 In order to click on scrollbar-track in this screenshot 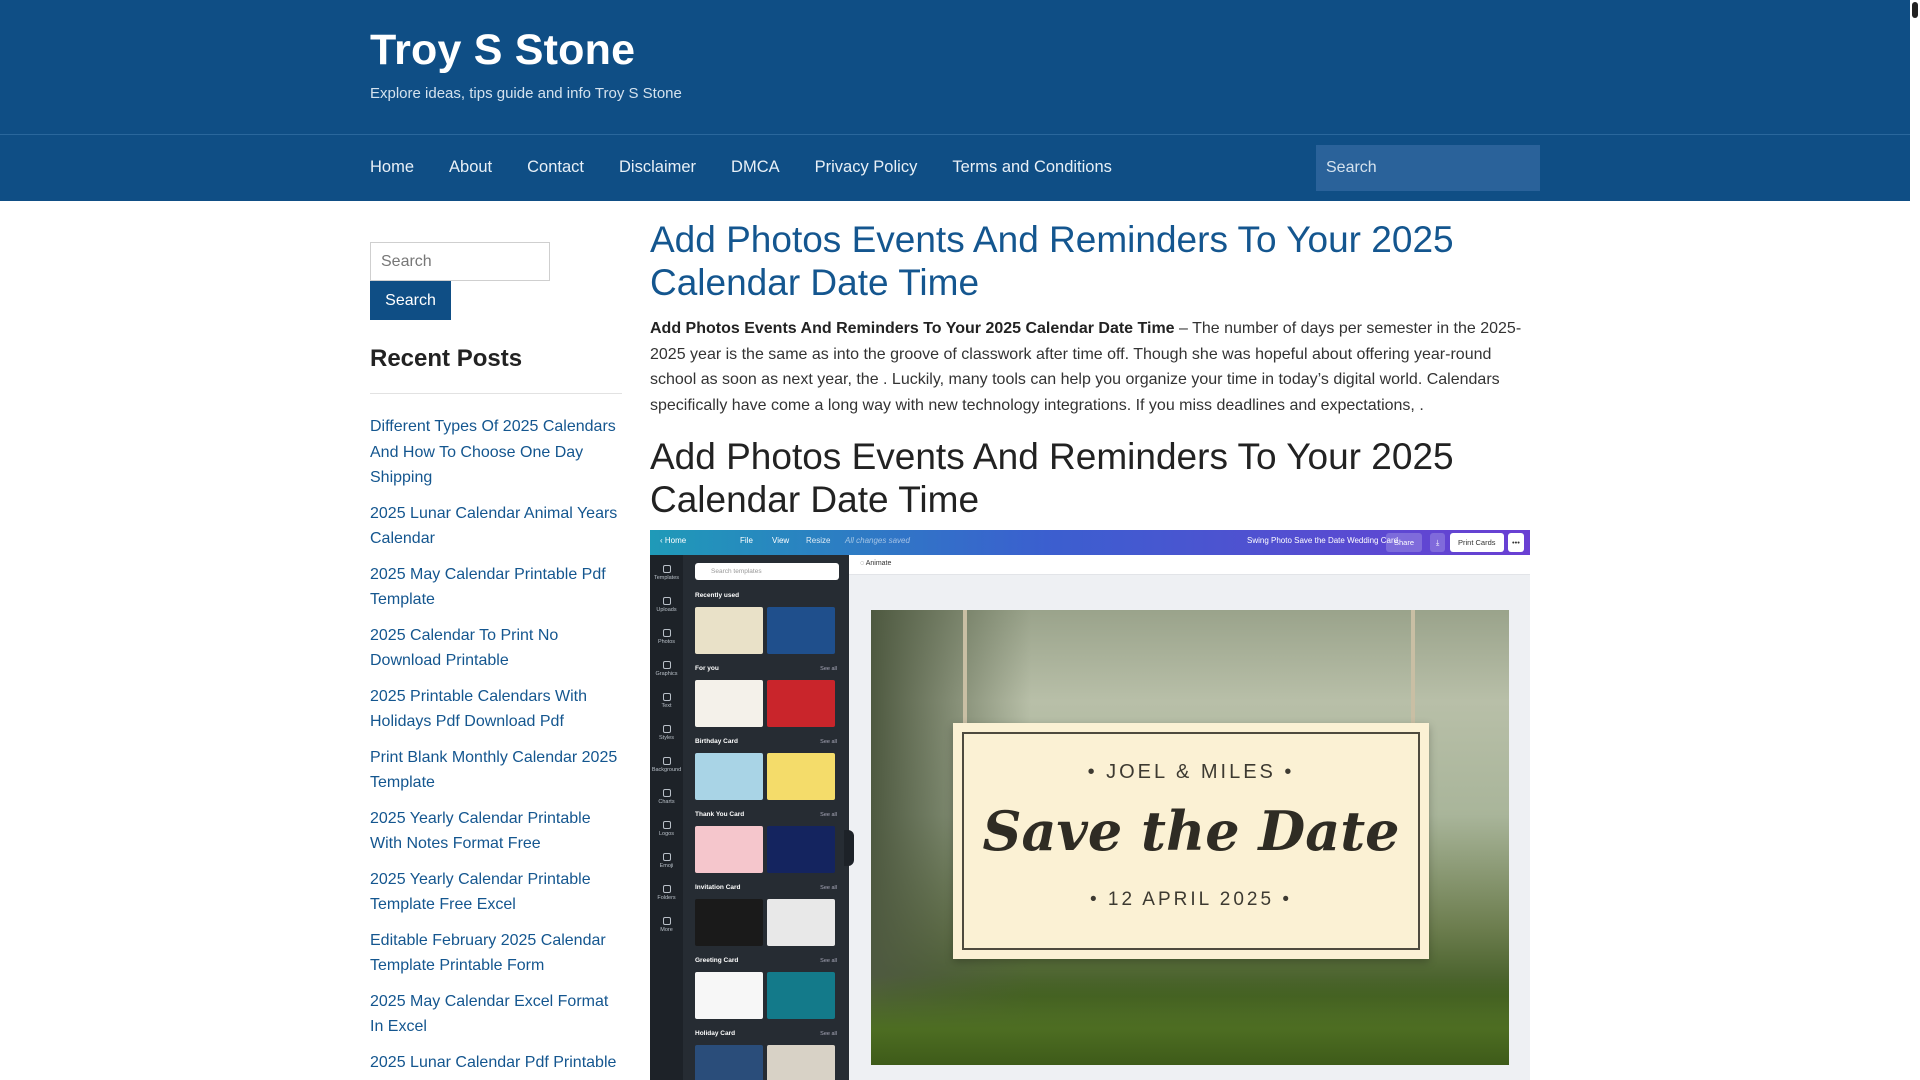, I will do `click(1915, 540)`.